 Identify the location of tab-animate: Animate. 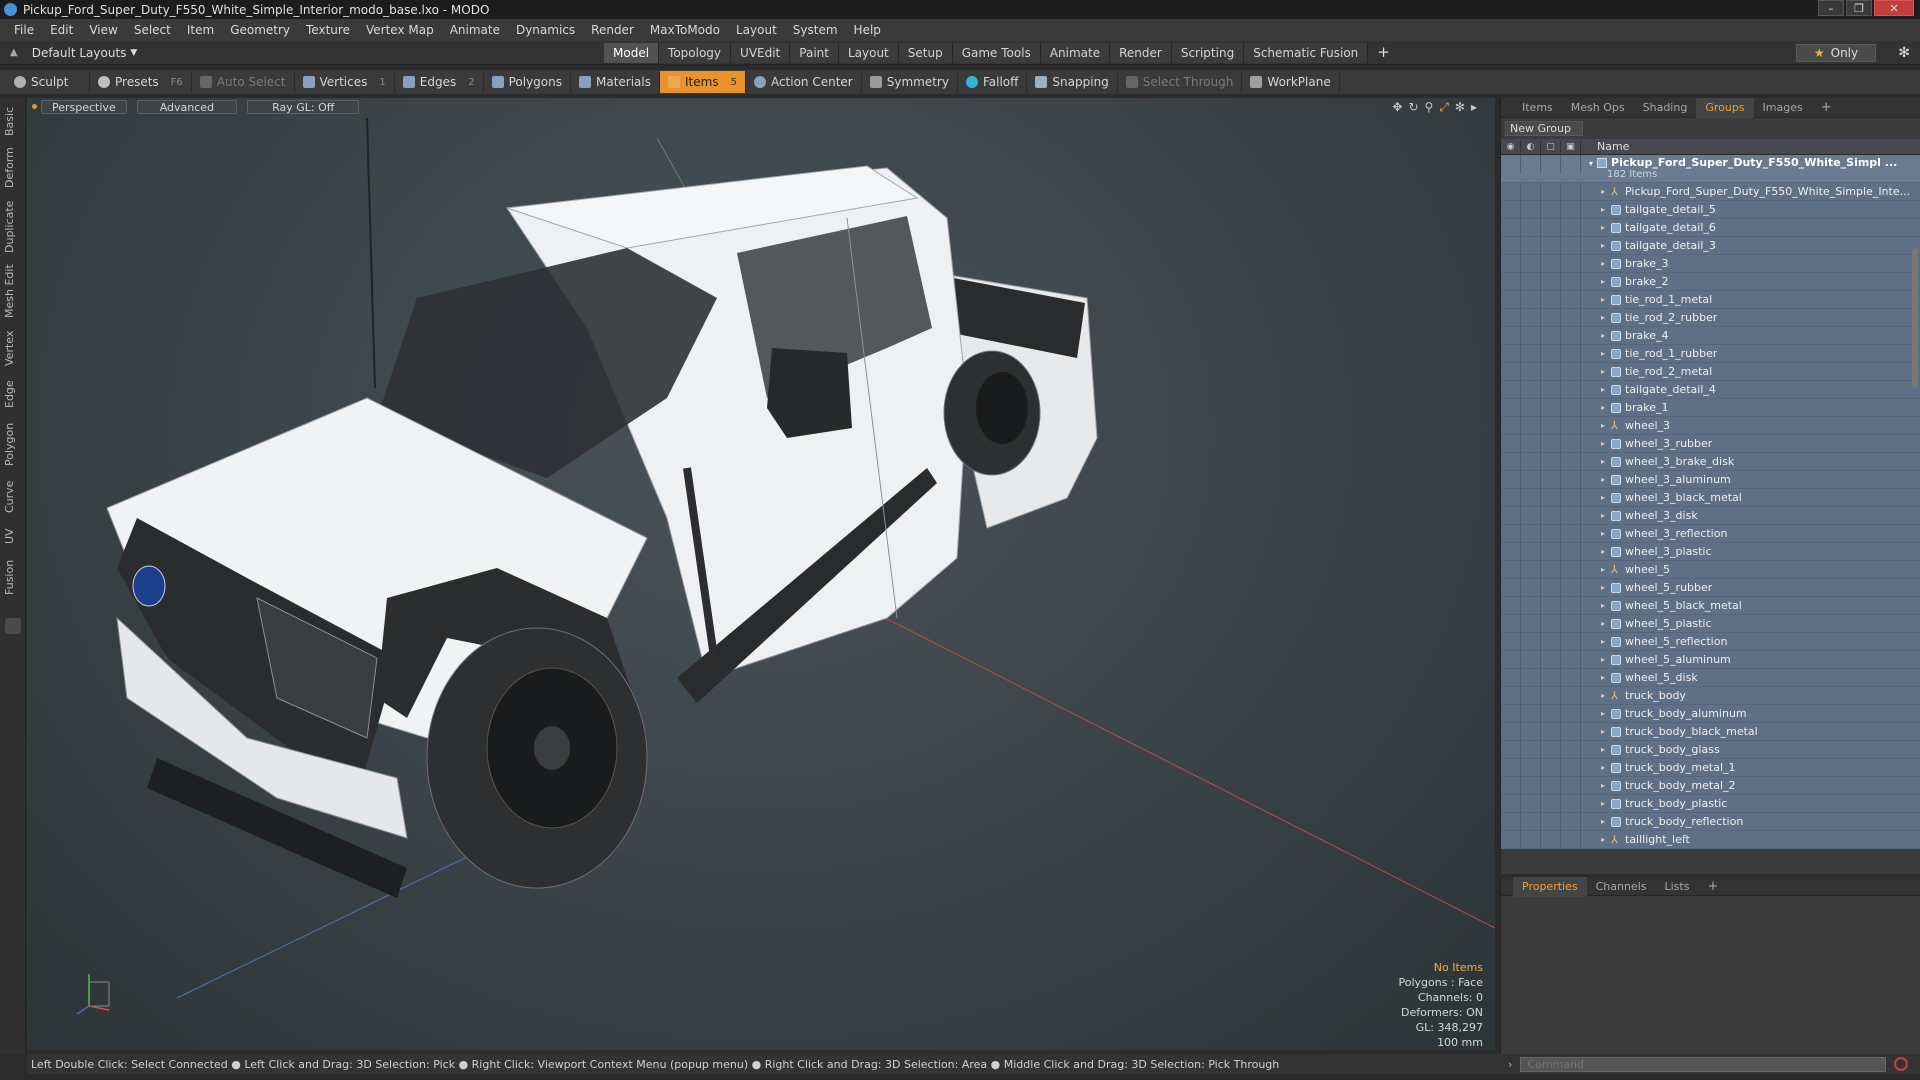
(1075, 53).